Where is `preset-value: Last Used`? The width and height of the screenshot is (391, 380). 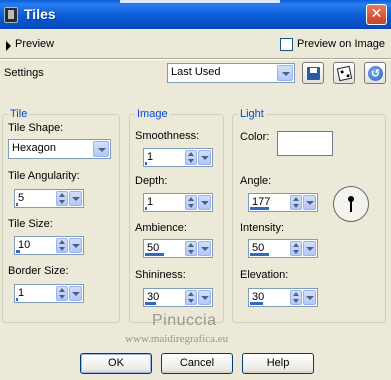
preset-value: Last Used is located at coordinates (196, 72).